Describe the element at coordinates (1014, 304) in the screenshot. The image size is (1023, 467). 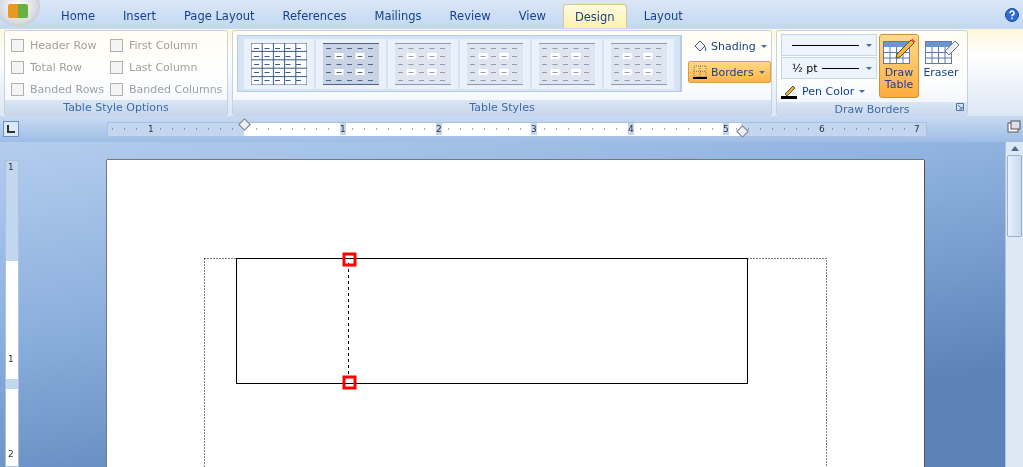
I see `vertical-scrollbar` at that location.